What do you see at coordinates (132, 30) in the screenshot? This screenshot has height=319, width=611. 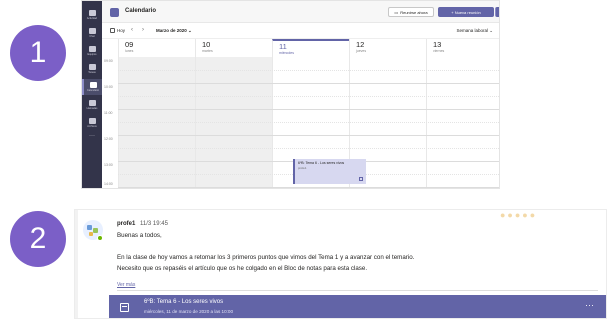 I see `prev-week-button: ‹` at bounding box center [132, 30].